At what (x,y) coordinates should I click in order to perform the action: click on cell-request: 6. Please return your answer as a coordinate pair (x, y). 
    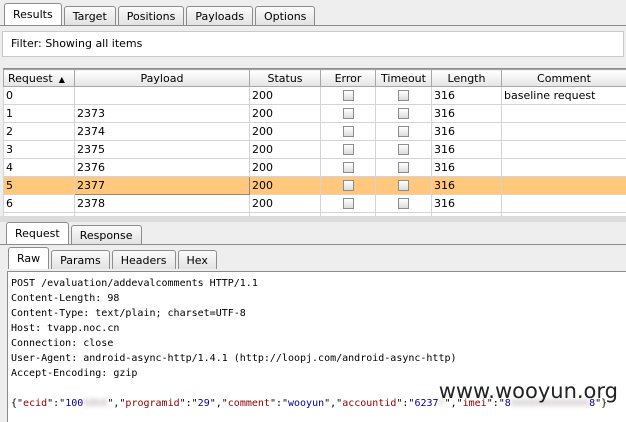
    Looking at the image, I should click on (39, 203).